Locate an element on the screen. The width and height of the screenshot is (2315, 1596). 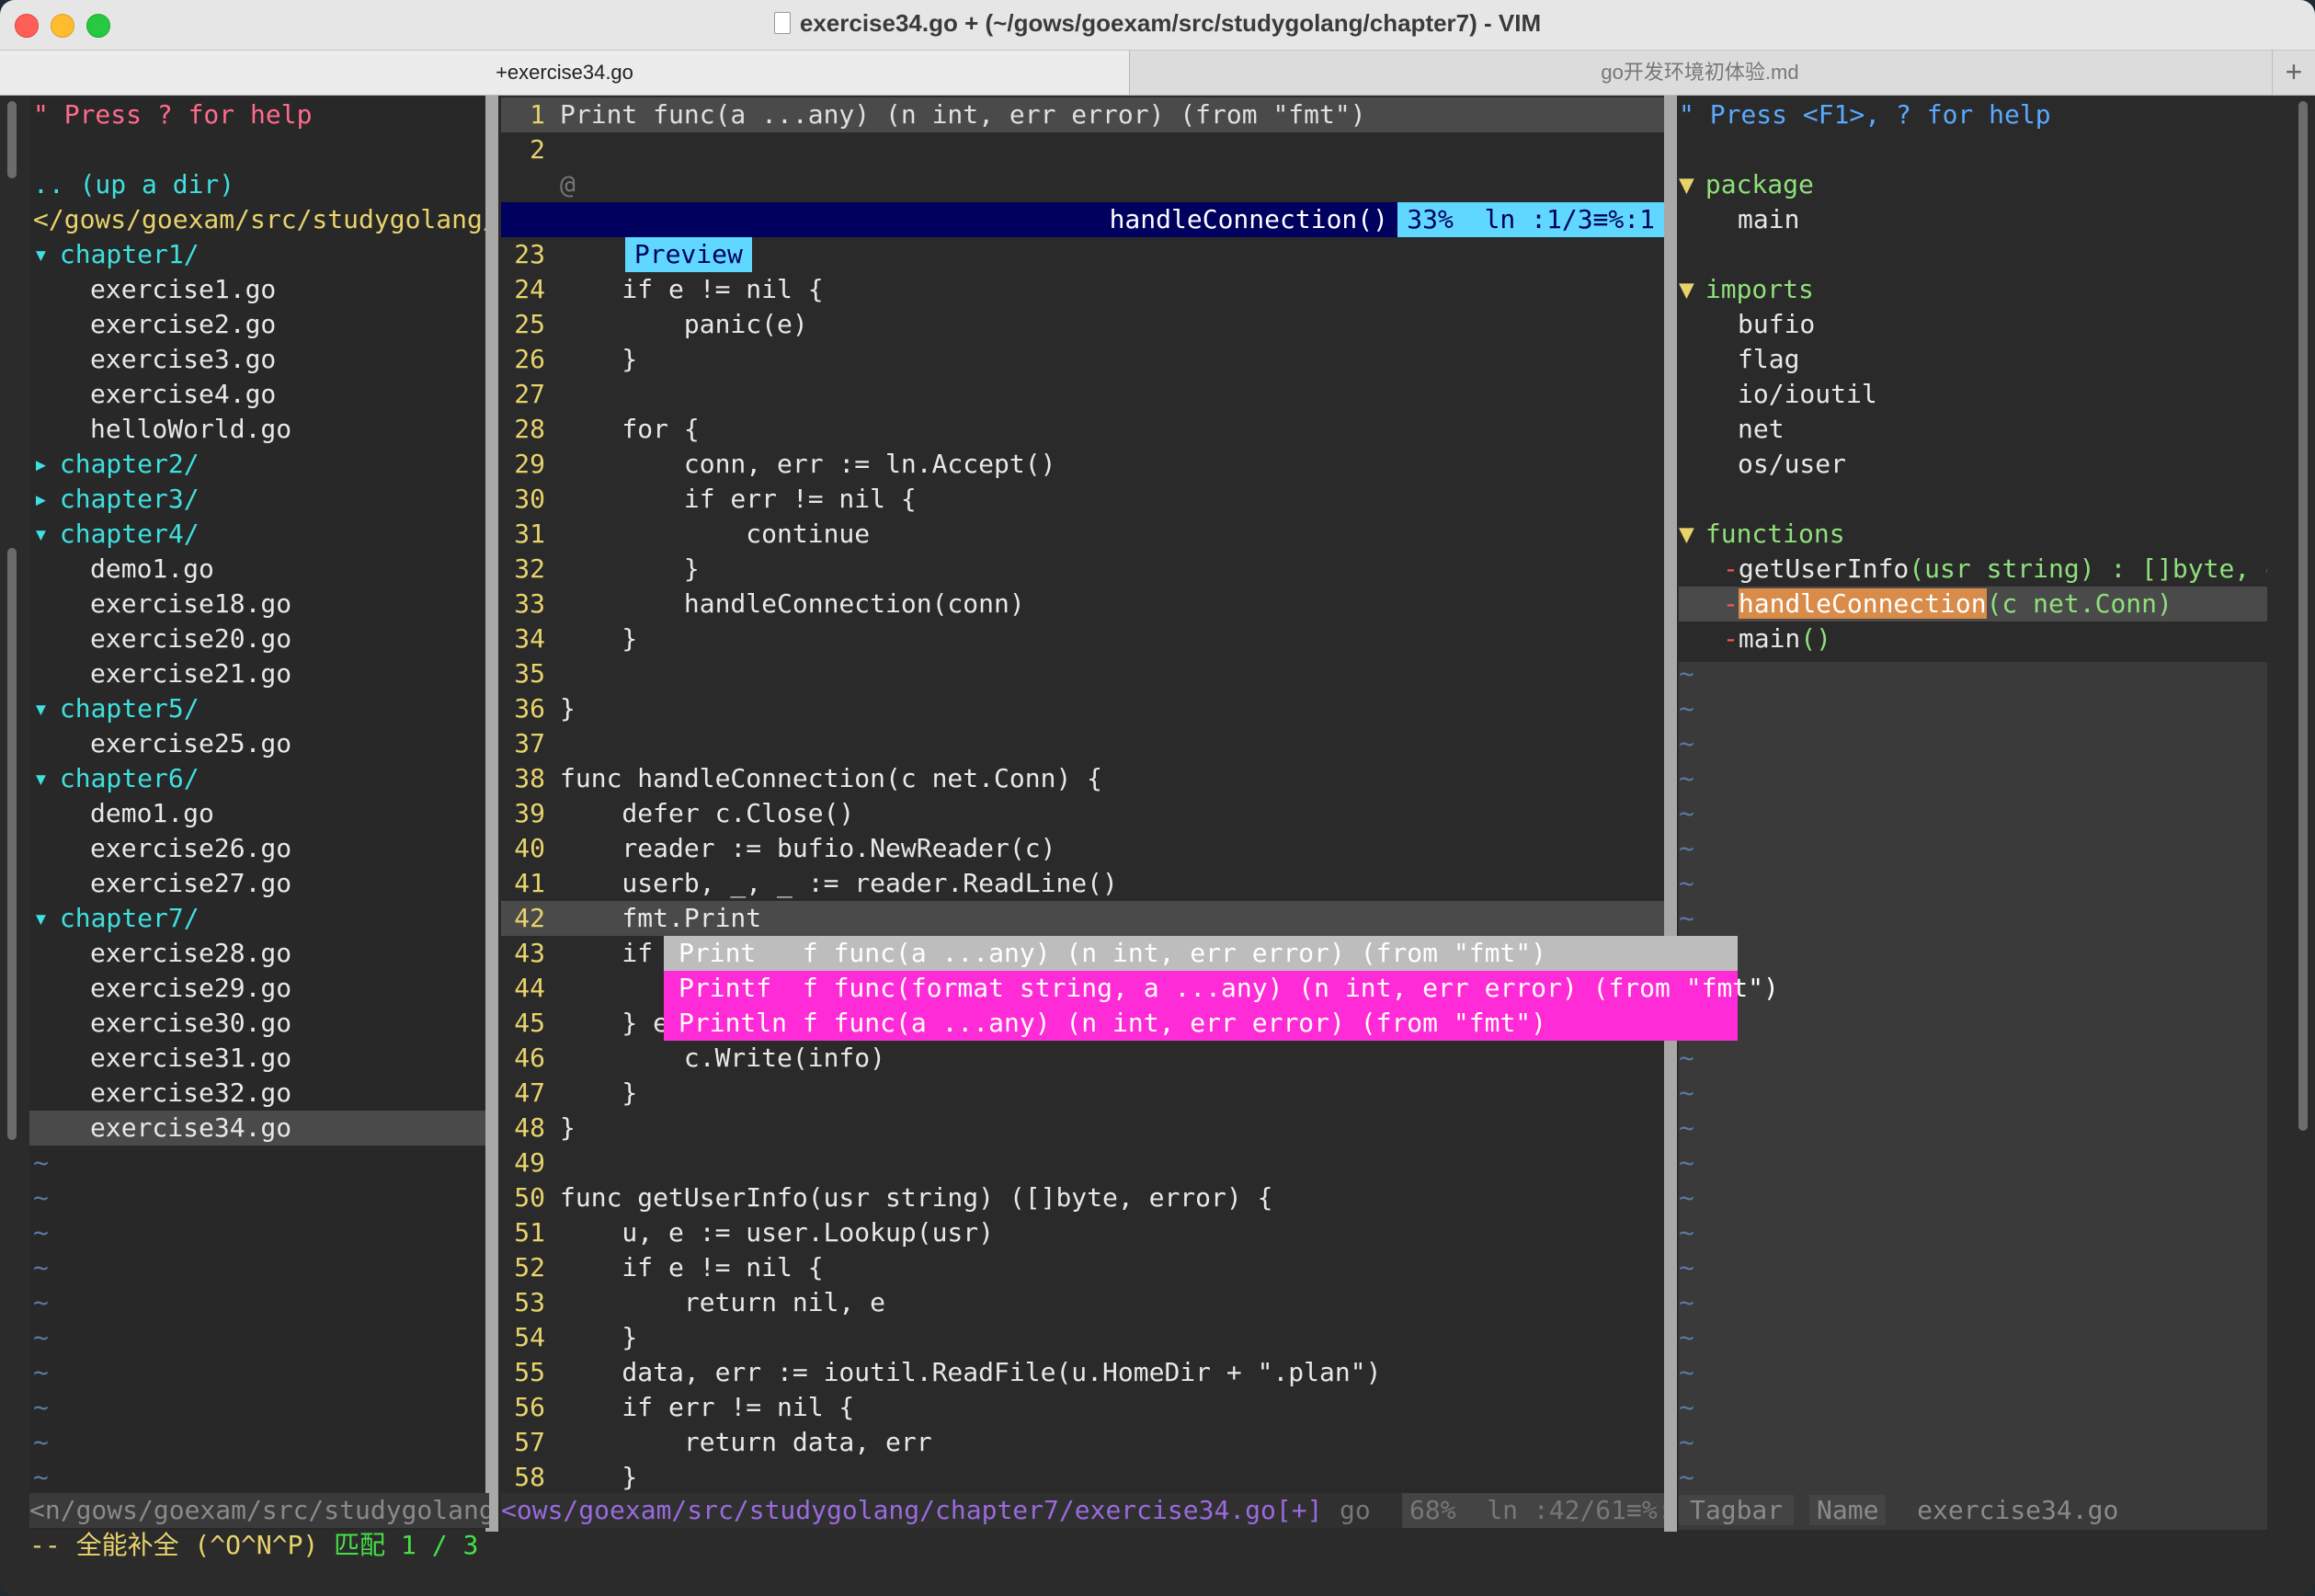
tagbar-function: -main() is located at coordinates (1973, 638).